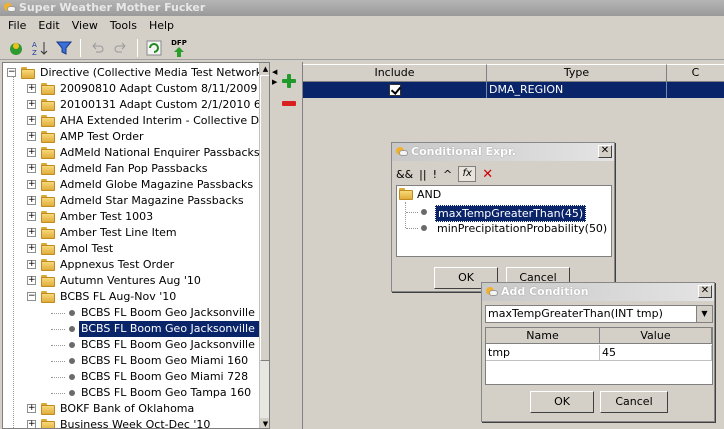 The height and width of the screenshot is (429, 724). Describe the element at coordinates (48, 26) in the screenshot. I see `menu-edit: Edit` at that location.